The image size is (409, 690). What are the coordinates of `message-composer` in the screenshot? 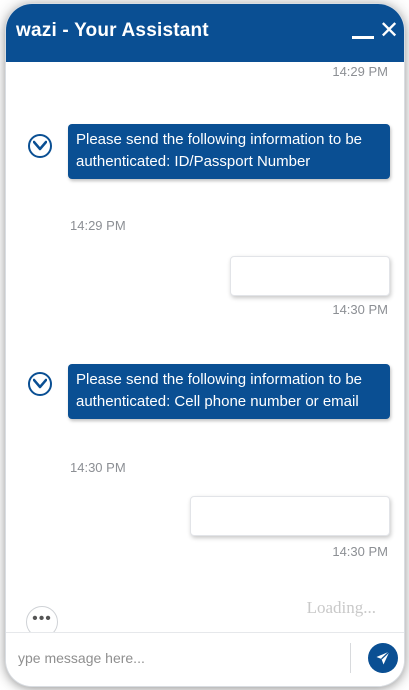 It's located at (205, 659).